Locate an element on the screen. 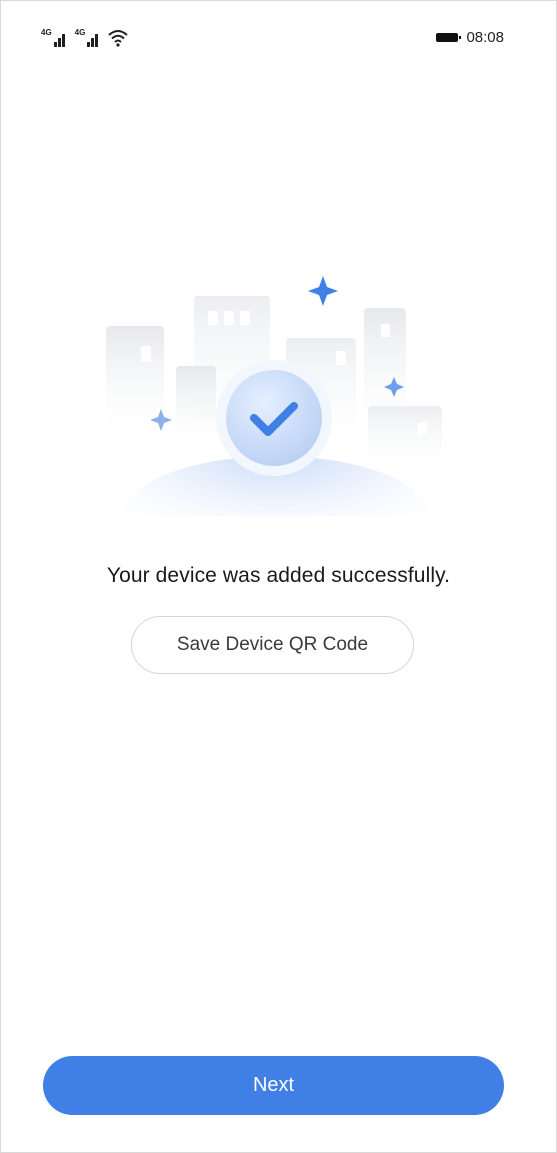 The height and width of the screenshot is (1153, 557). success-illustration is located at coordinates (274, 396).